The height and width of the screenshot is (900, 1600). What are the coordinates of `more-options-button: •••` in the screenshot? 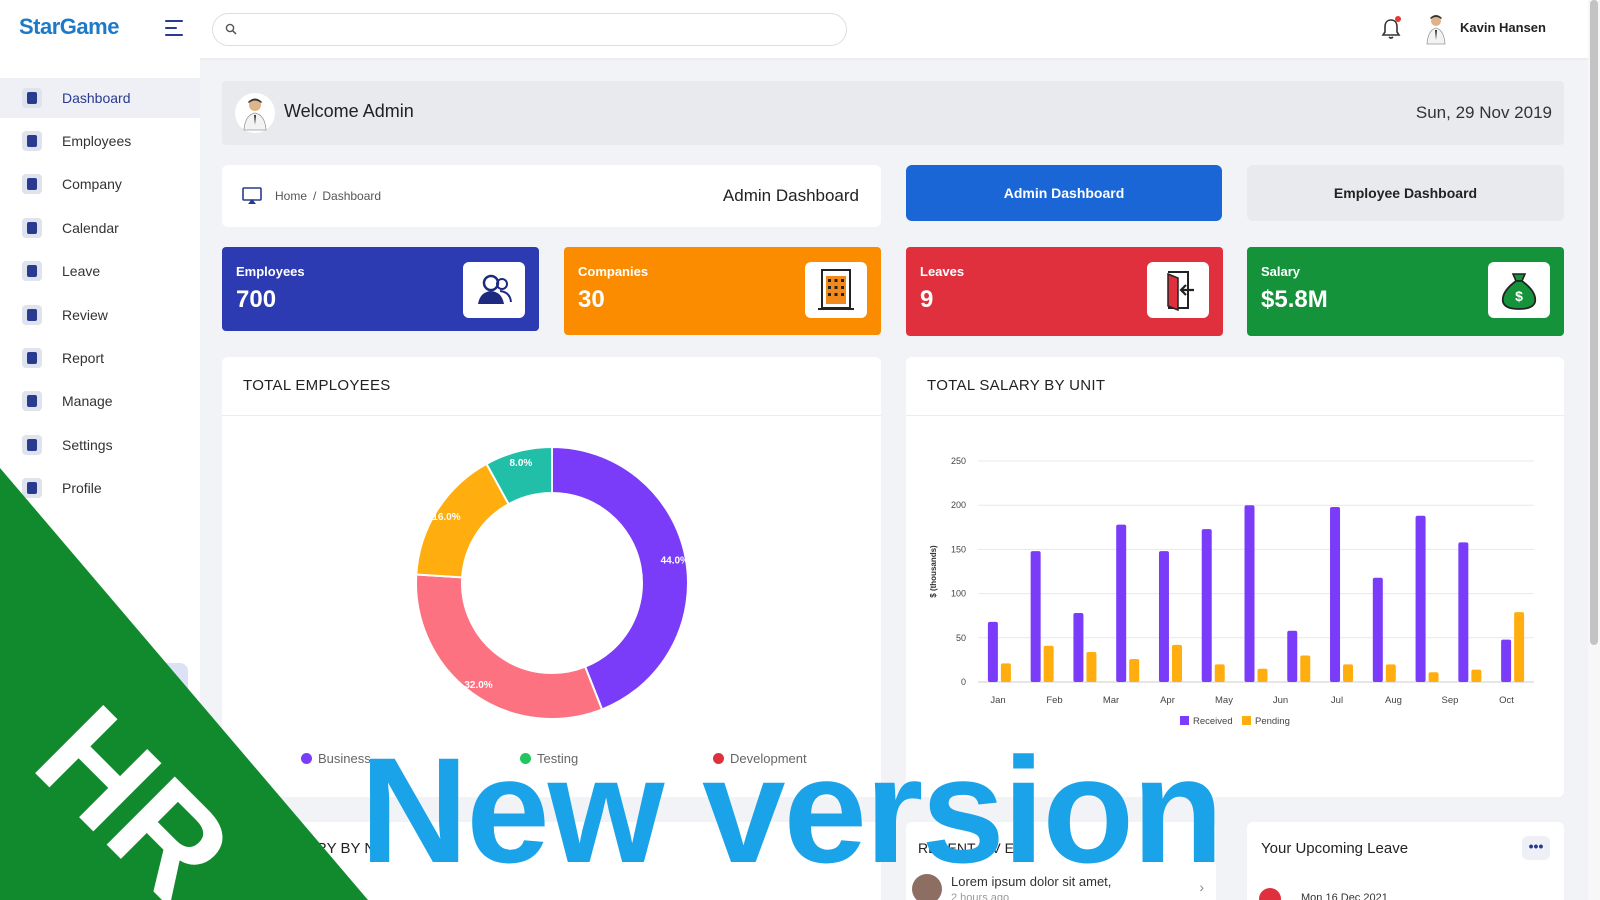 It's located at (1536, 848).